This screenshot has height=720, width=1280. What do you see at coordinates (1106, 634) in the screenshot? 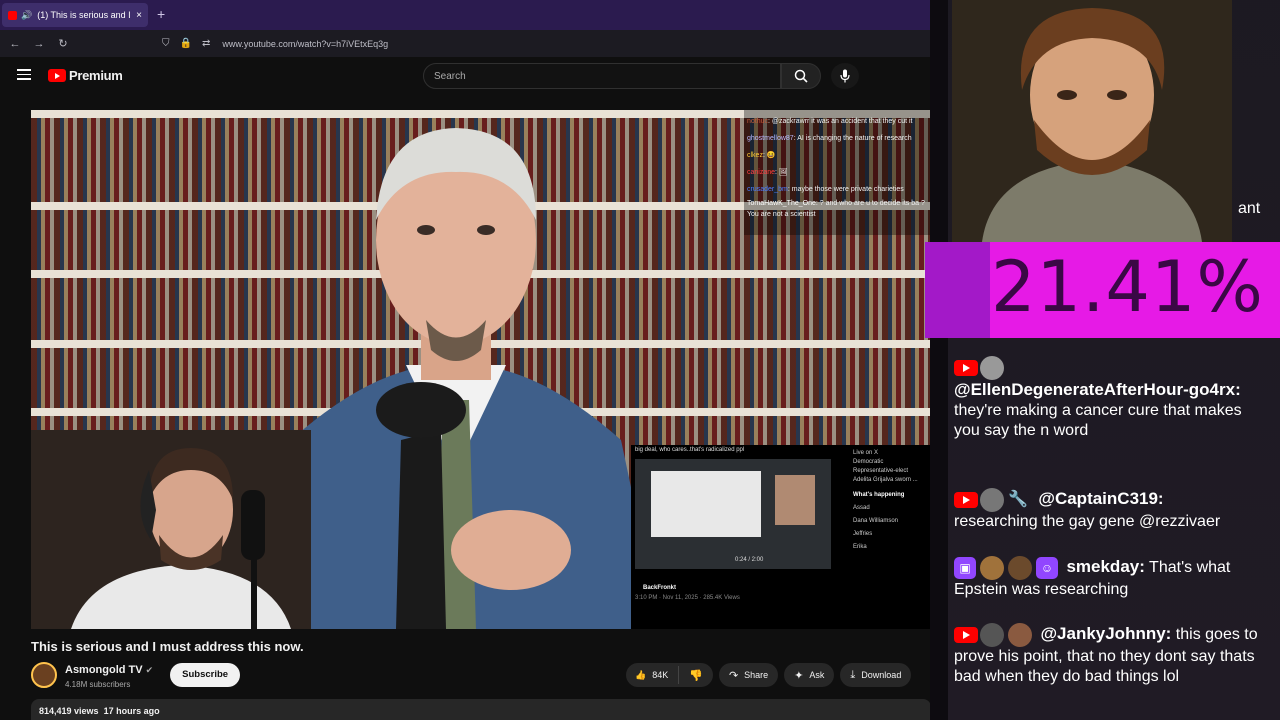
I see `chat-username: @JankyJohnny:` at bounding box center [1106, 634].